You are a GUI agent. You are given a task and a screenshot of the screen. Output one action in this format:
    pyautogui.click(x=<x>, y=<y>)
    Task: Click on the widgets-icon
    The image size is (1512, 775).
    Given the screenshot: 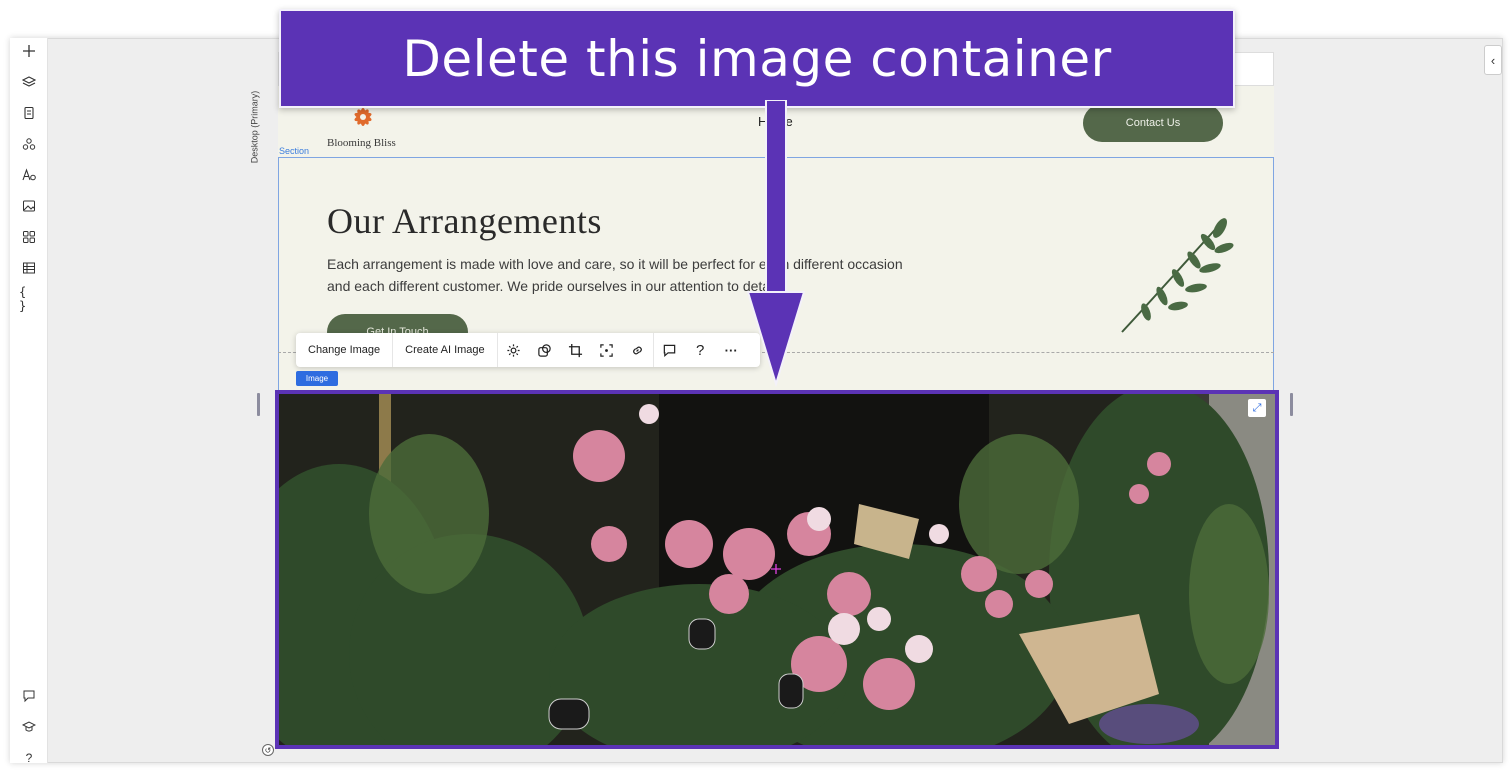 What is the action you would take?
    pyautogui.click(x=29, y=237)
    